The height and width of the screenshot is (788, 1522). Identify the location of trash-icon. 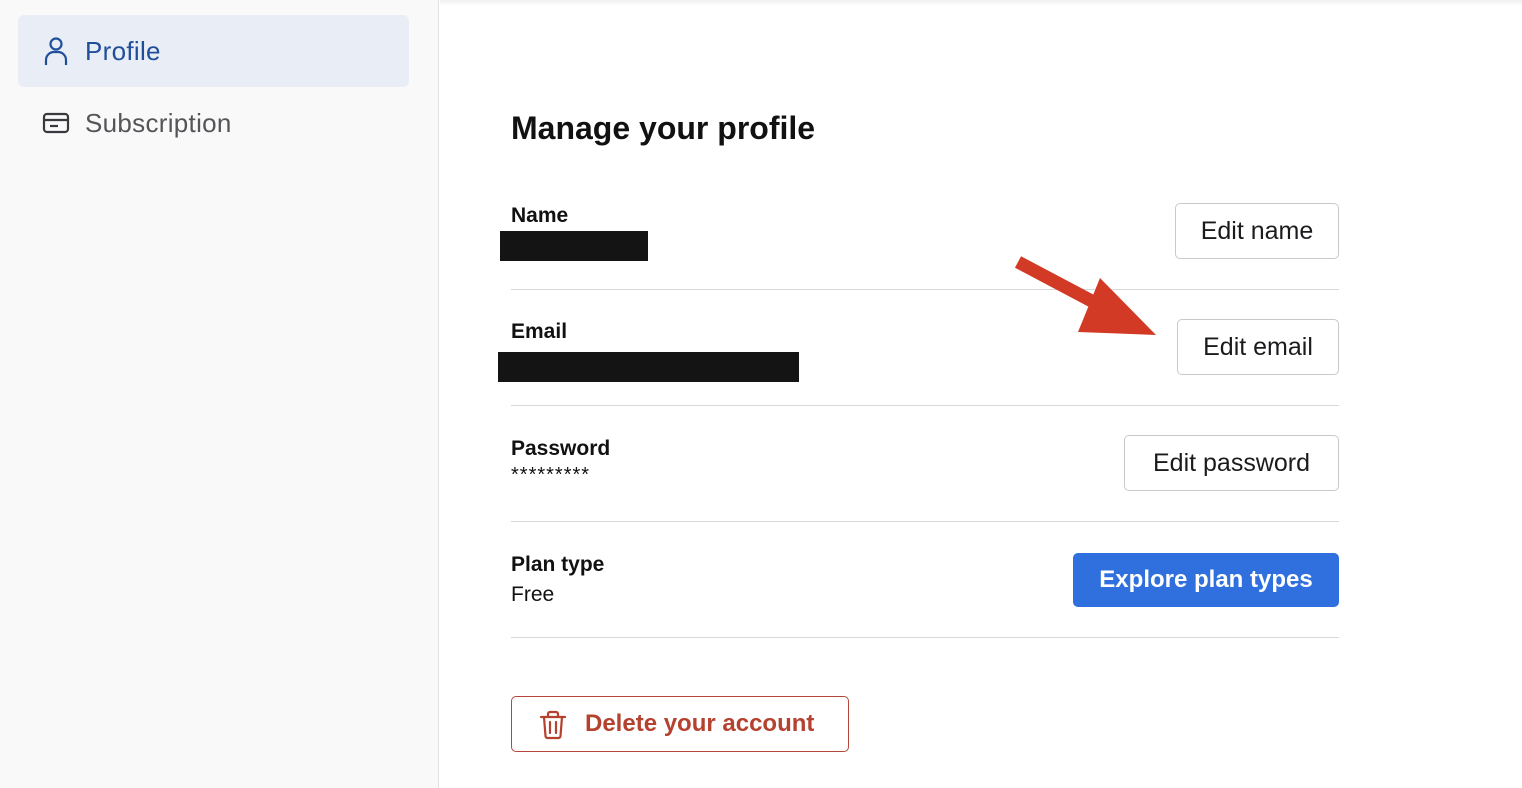
(553, 725).